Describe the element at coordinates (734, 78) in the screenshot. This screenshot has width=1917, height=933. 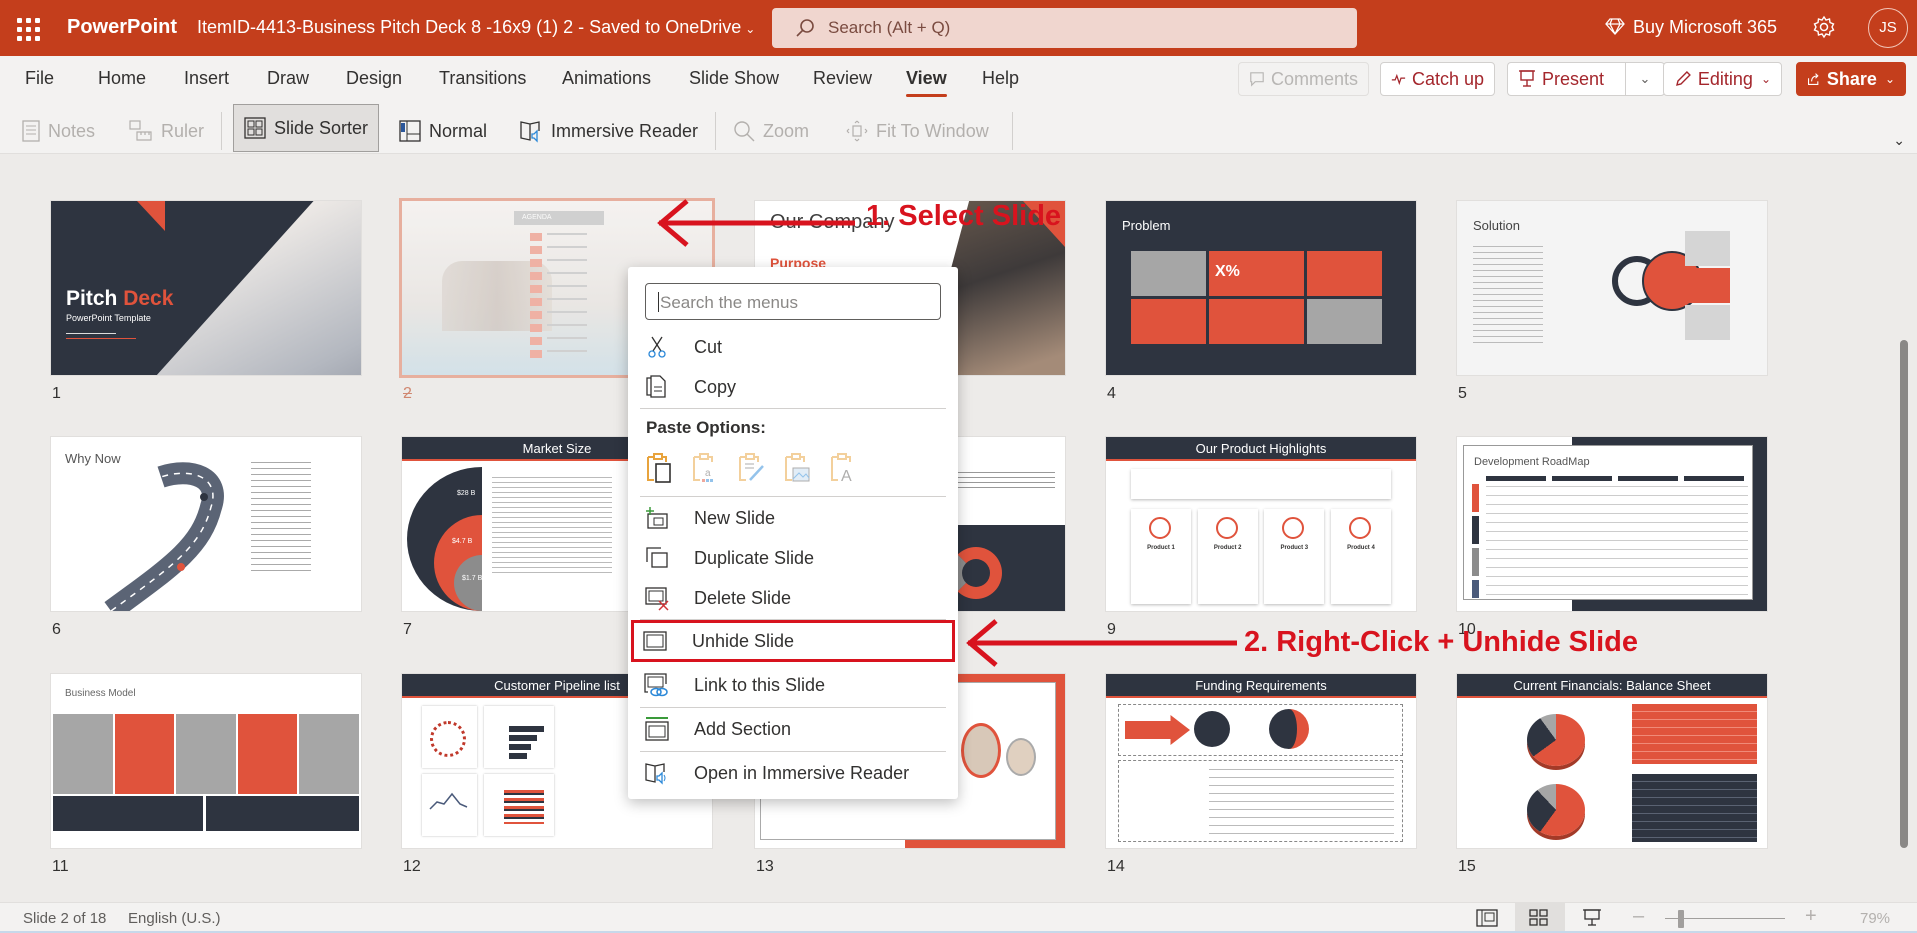
I see `tab-slide-show: Slide Show` at that location.